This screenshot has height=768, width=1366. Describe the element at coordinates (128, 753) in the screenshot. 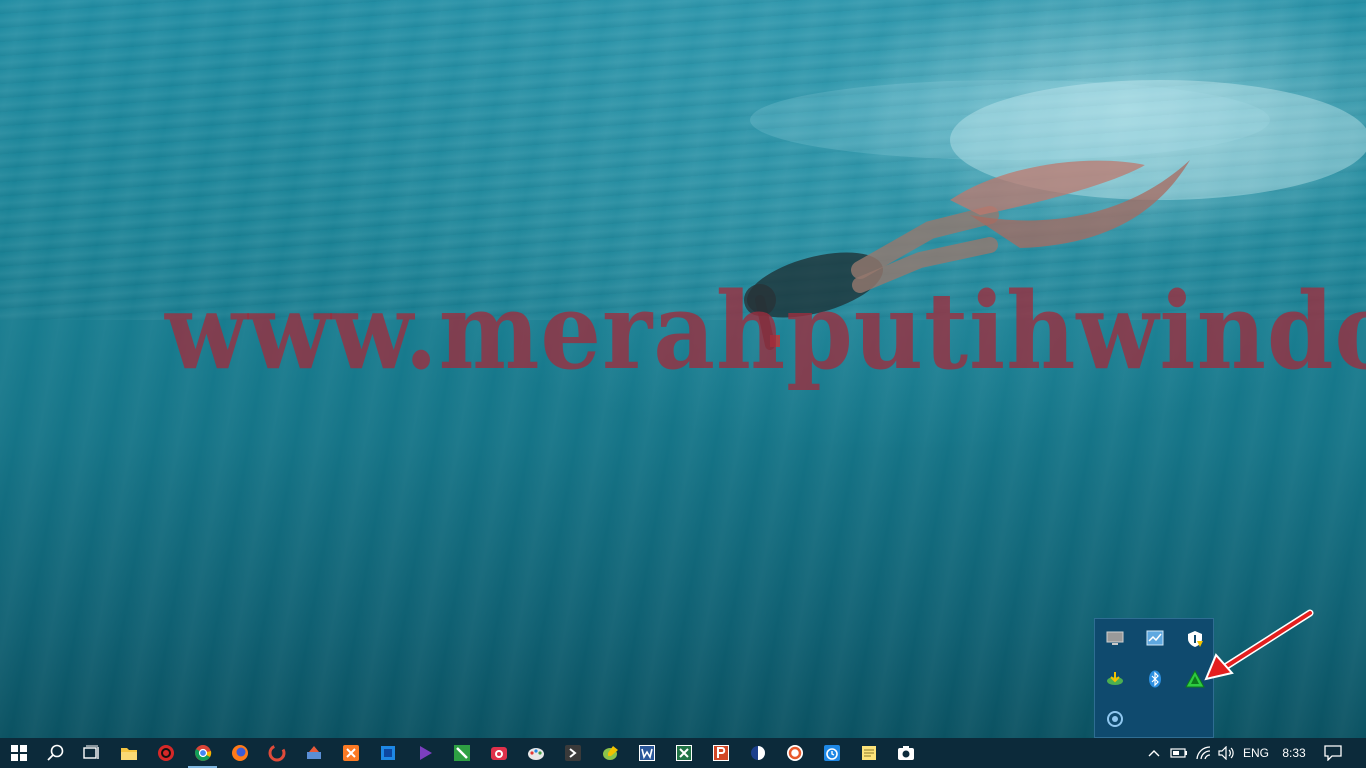

I see `file-explorer-icon` at that location.